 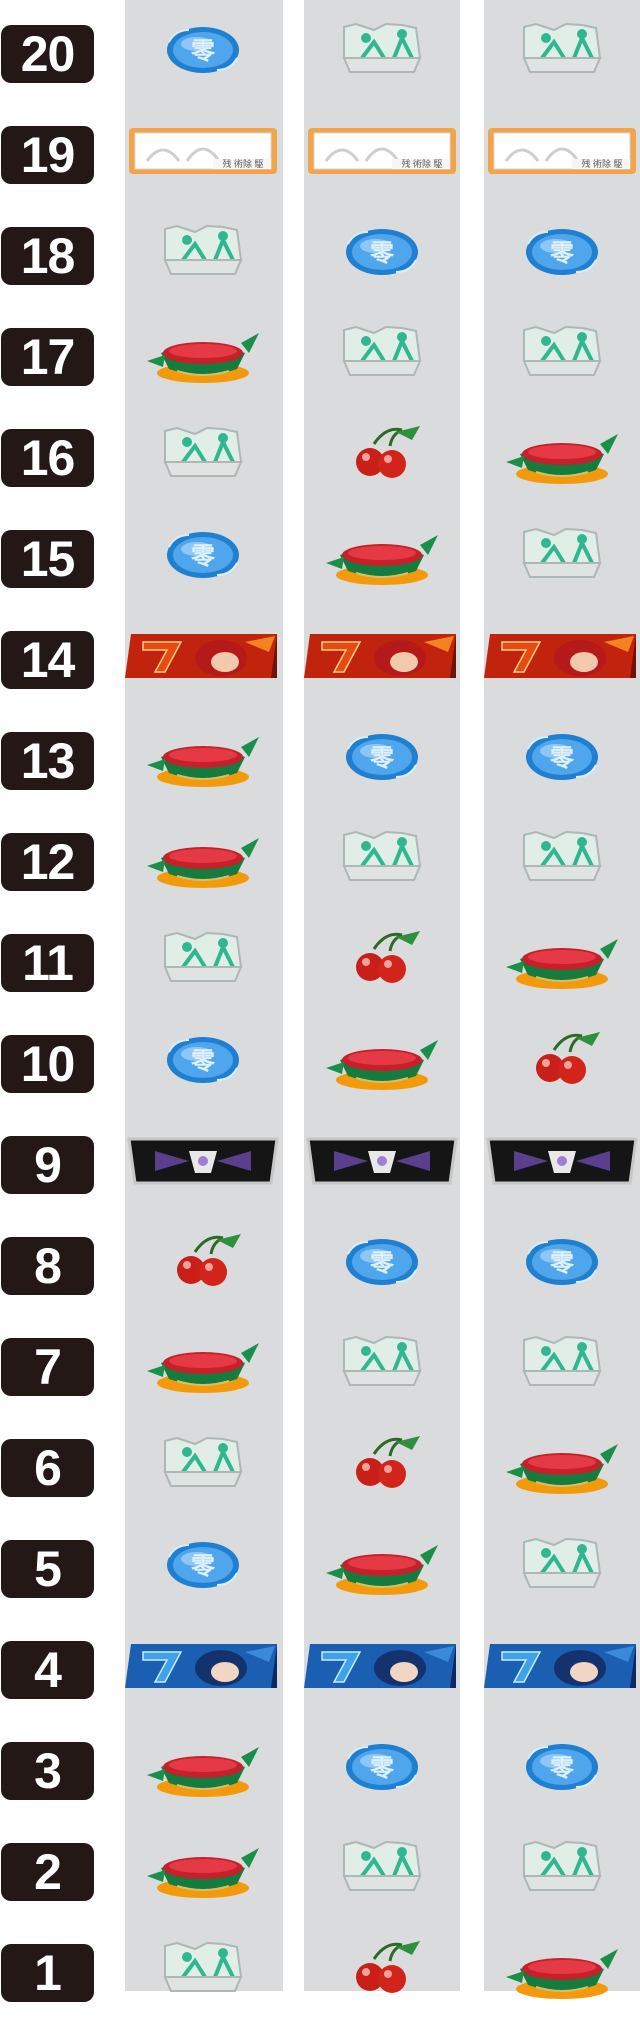 What do you see at coordinates (382, 1666) in the screenshot?
I see `blue7-symbol-center-reel` at bounding box center [382, 1666].